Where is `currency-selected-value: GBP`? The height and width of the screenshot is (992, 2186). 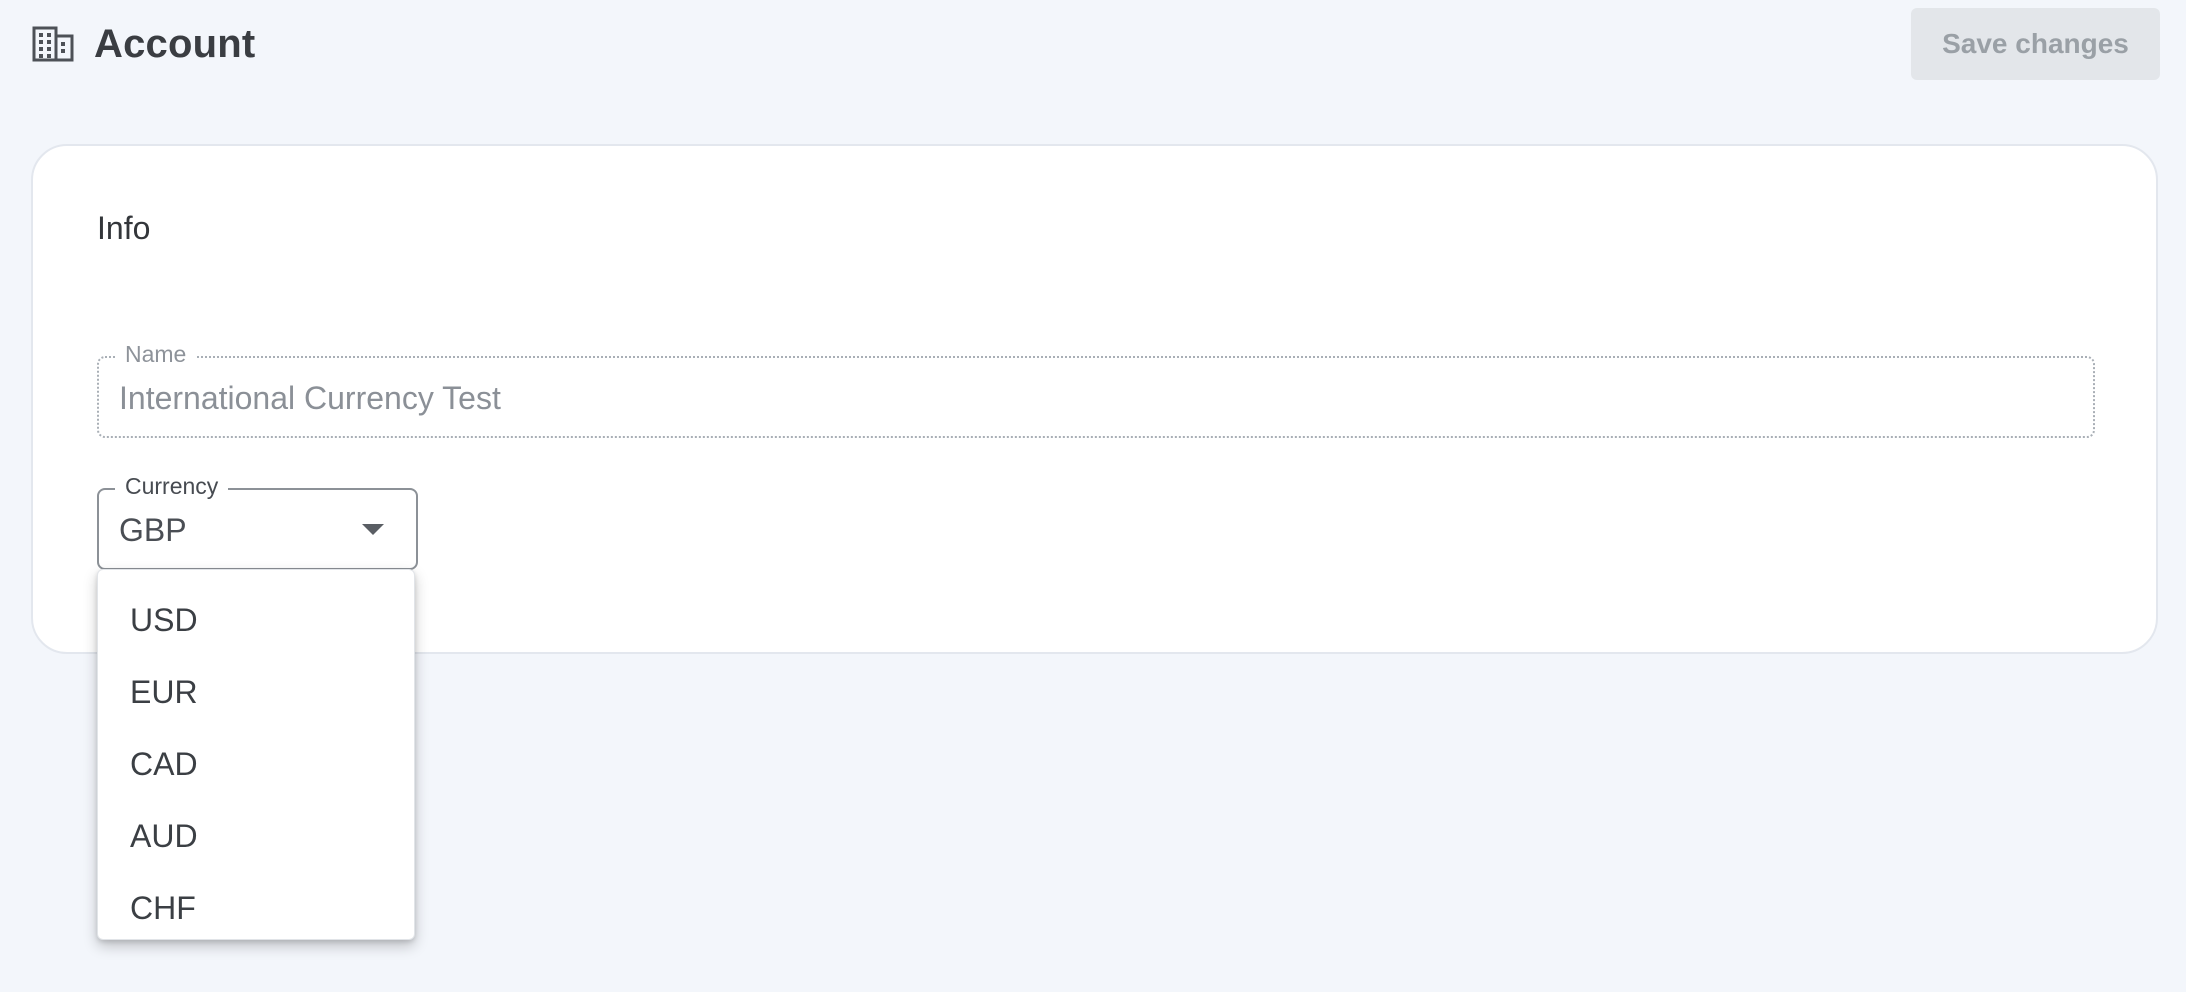 currency-selected-value: GBP is located at coordinates (153, 530).